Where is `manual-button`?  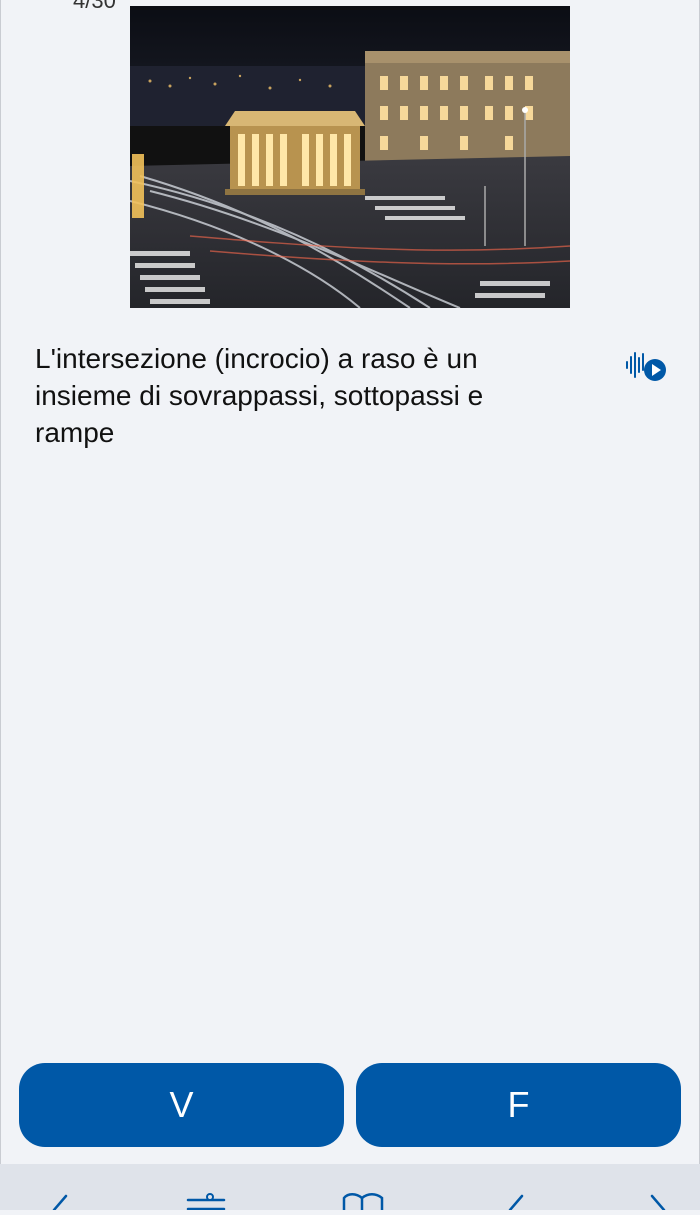
manual-button is located at coordinates (363, 1199).